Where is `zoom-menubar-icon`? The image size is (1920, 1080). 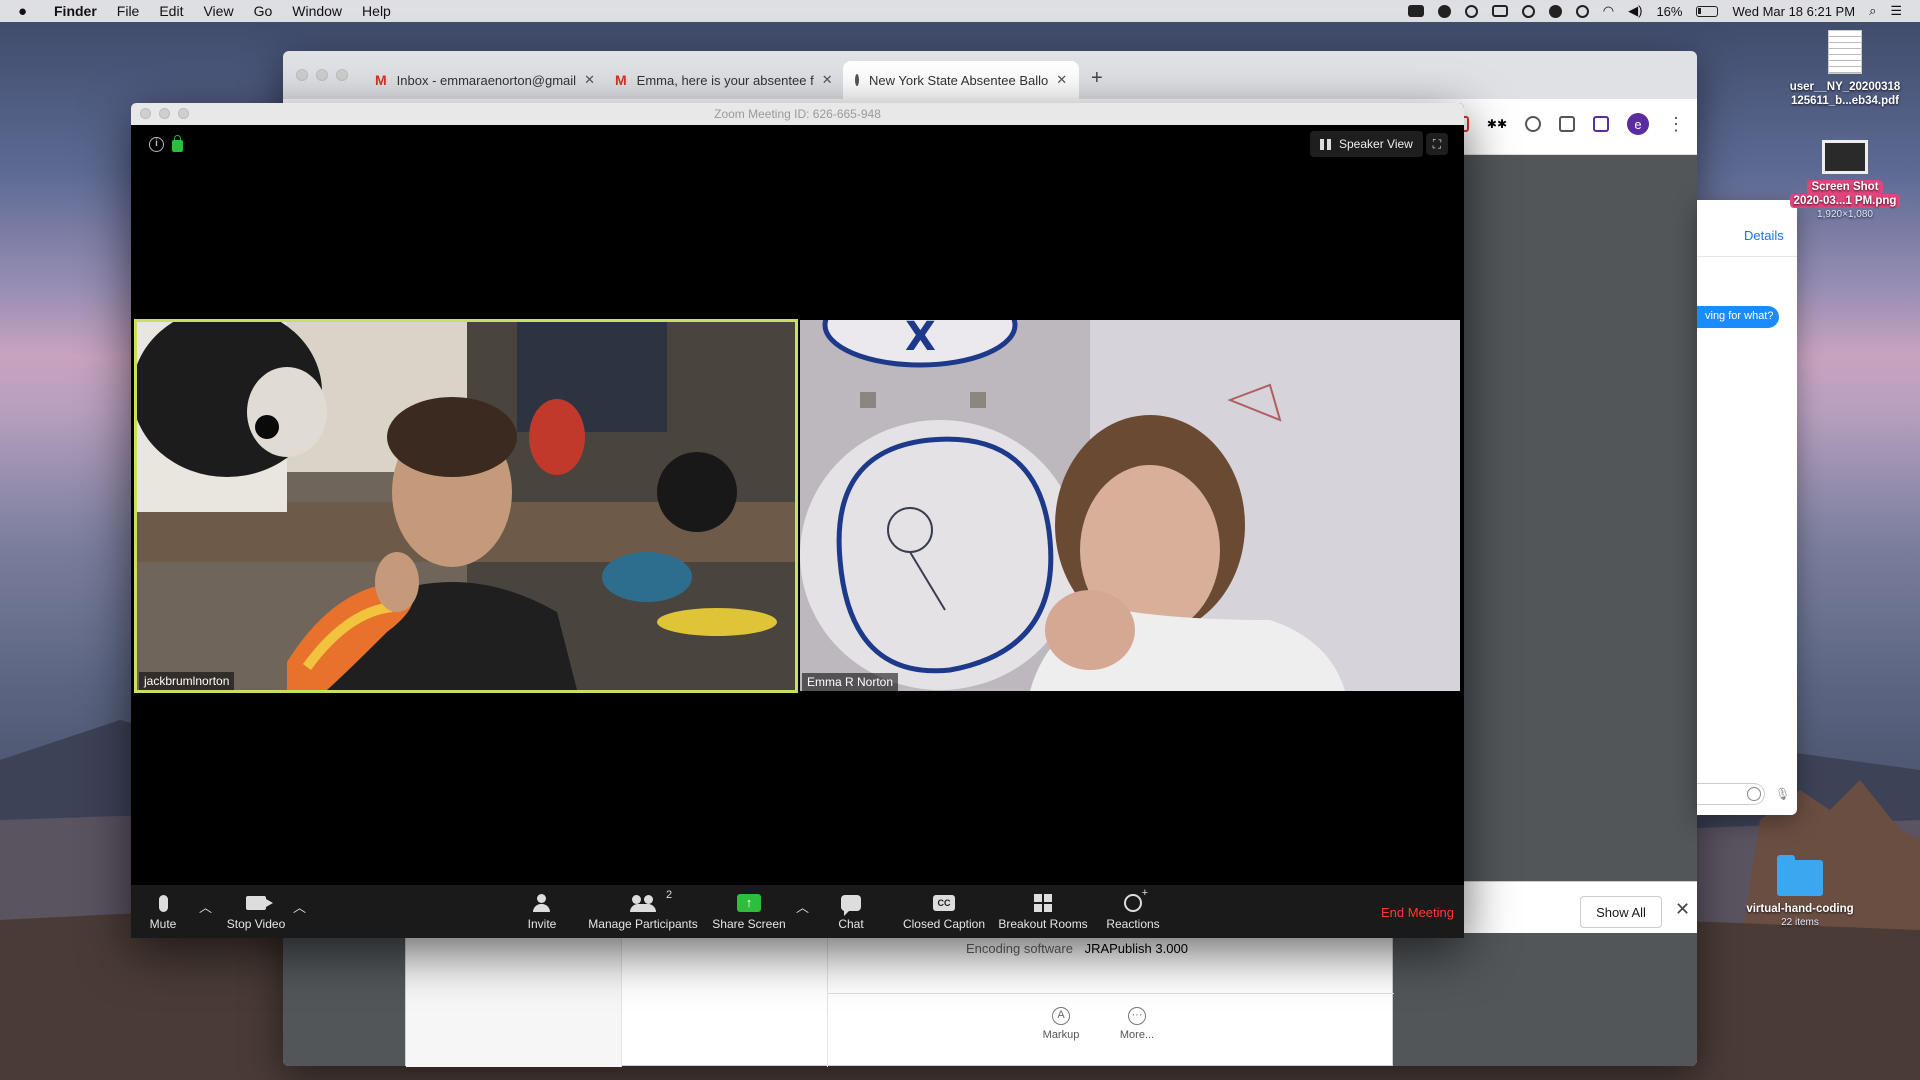 zoom-menubar-icon is located at coordinates (1415, 11).